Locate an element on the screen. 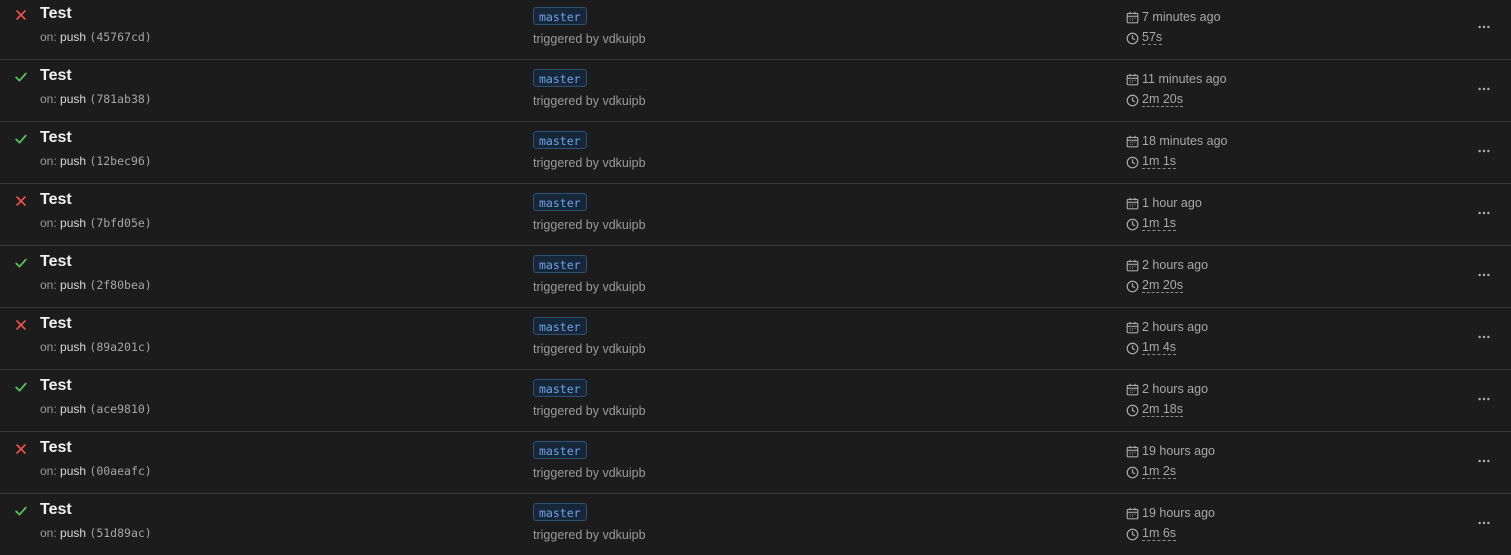 The image size is (1511, 555). x-icon is located at coordinates (21, 15).